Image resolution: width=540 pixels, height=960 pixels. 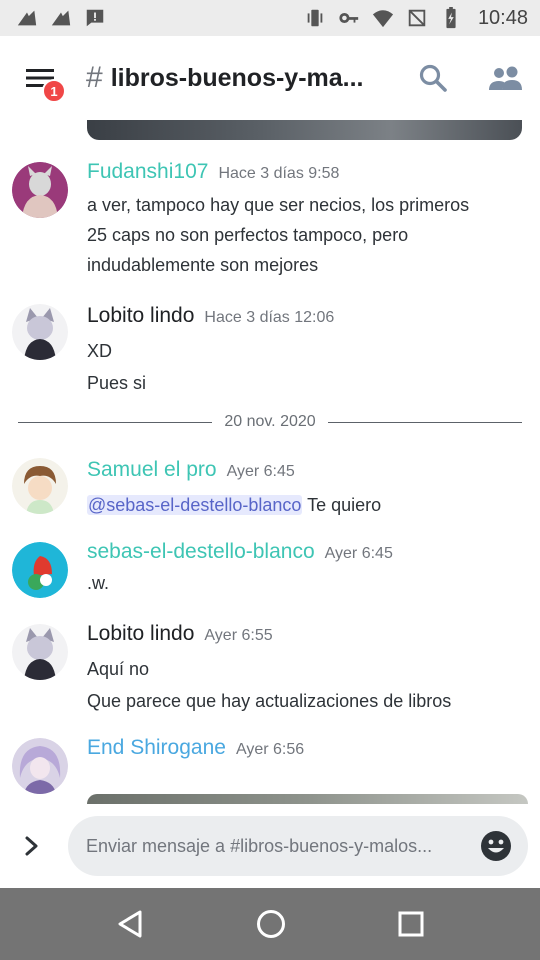 What do you see at coordinates (283, 846) in the screenshot?
I see `message-input` at bounding box center [283, 846].